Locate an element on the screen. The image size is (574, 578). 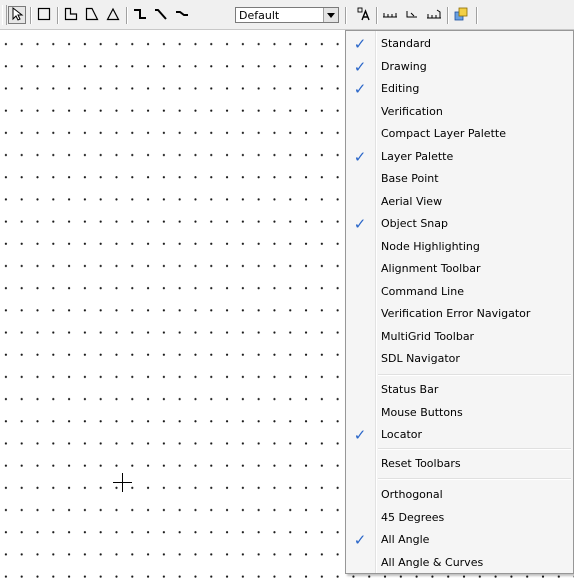
toolbar-grip is located at coordinates (4, 15).